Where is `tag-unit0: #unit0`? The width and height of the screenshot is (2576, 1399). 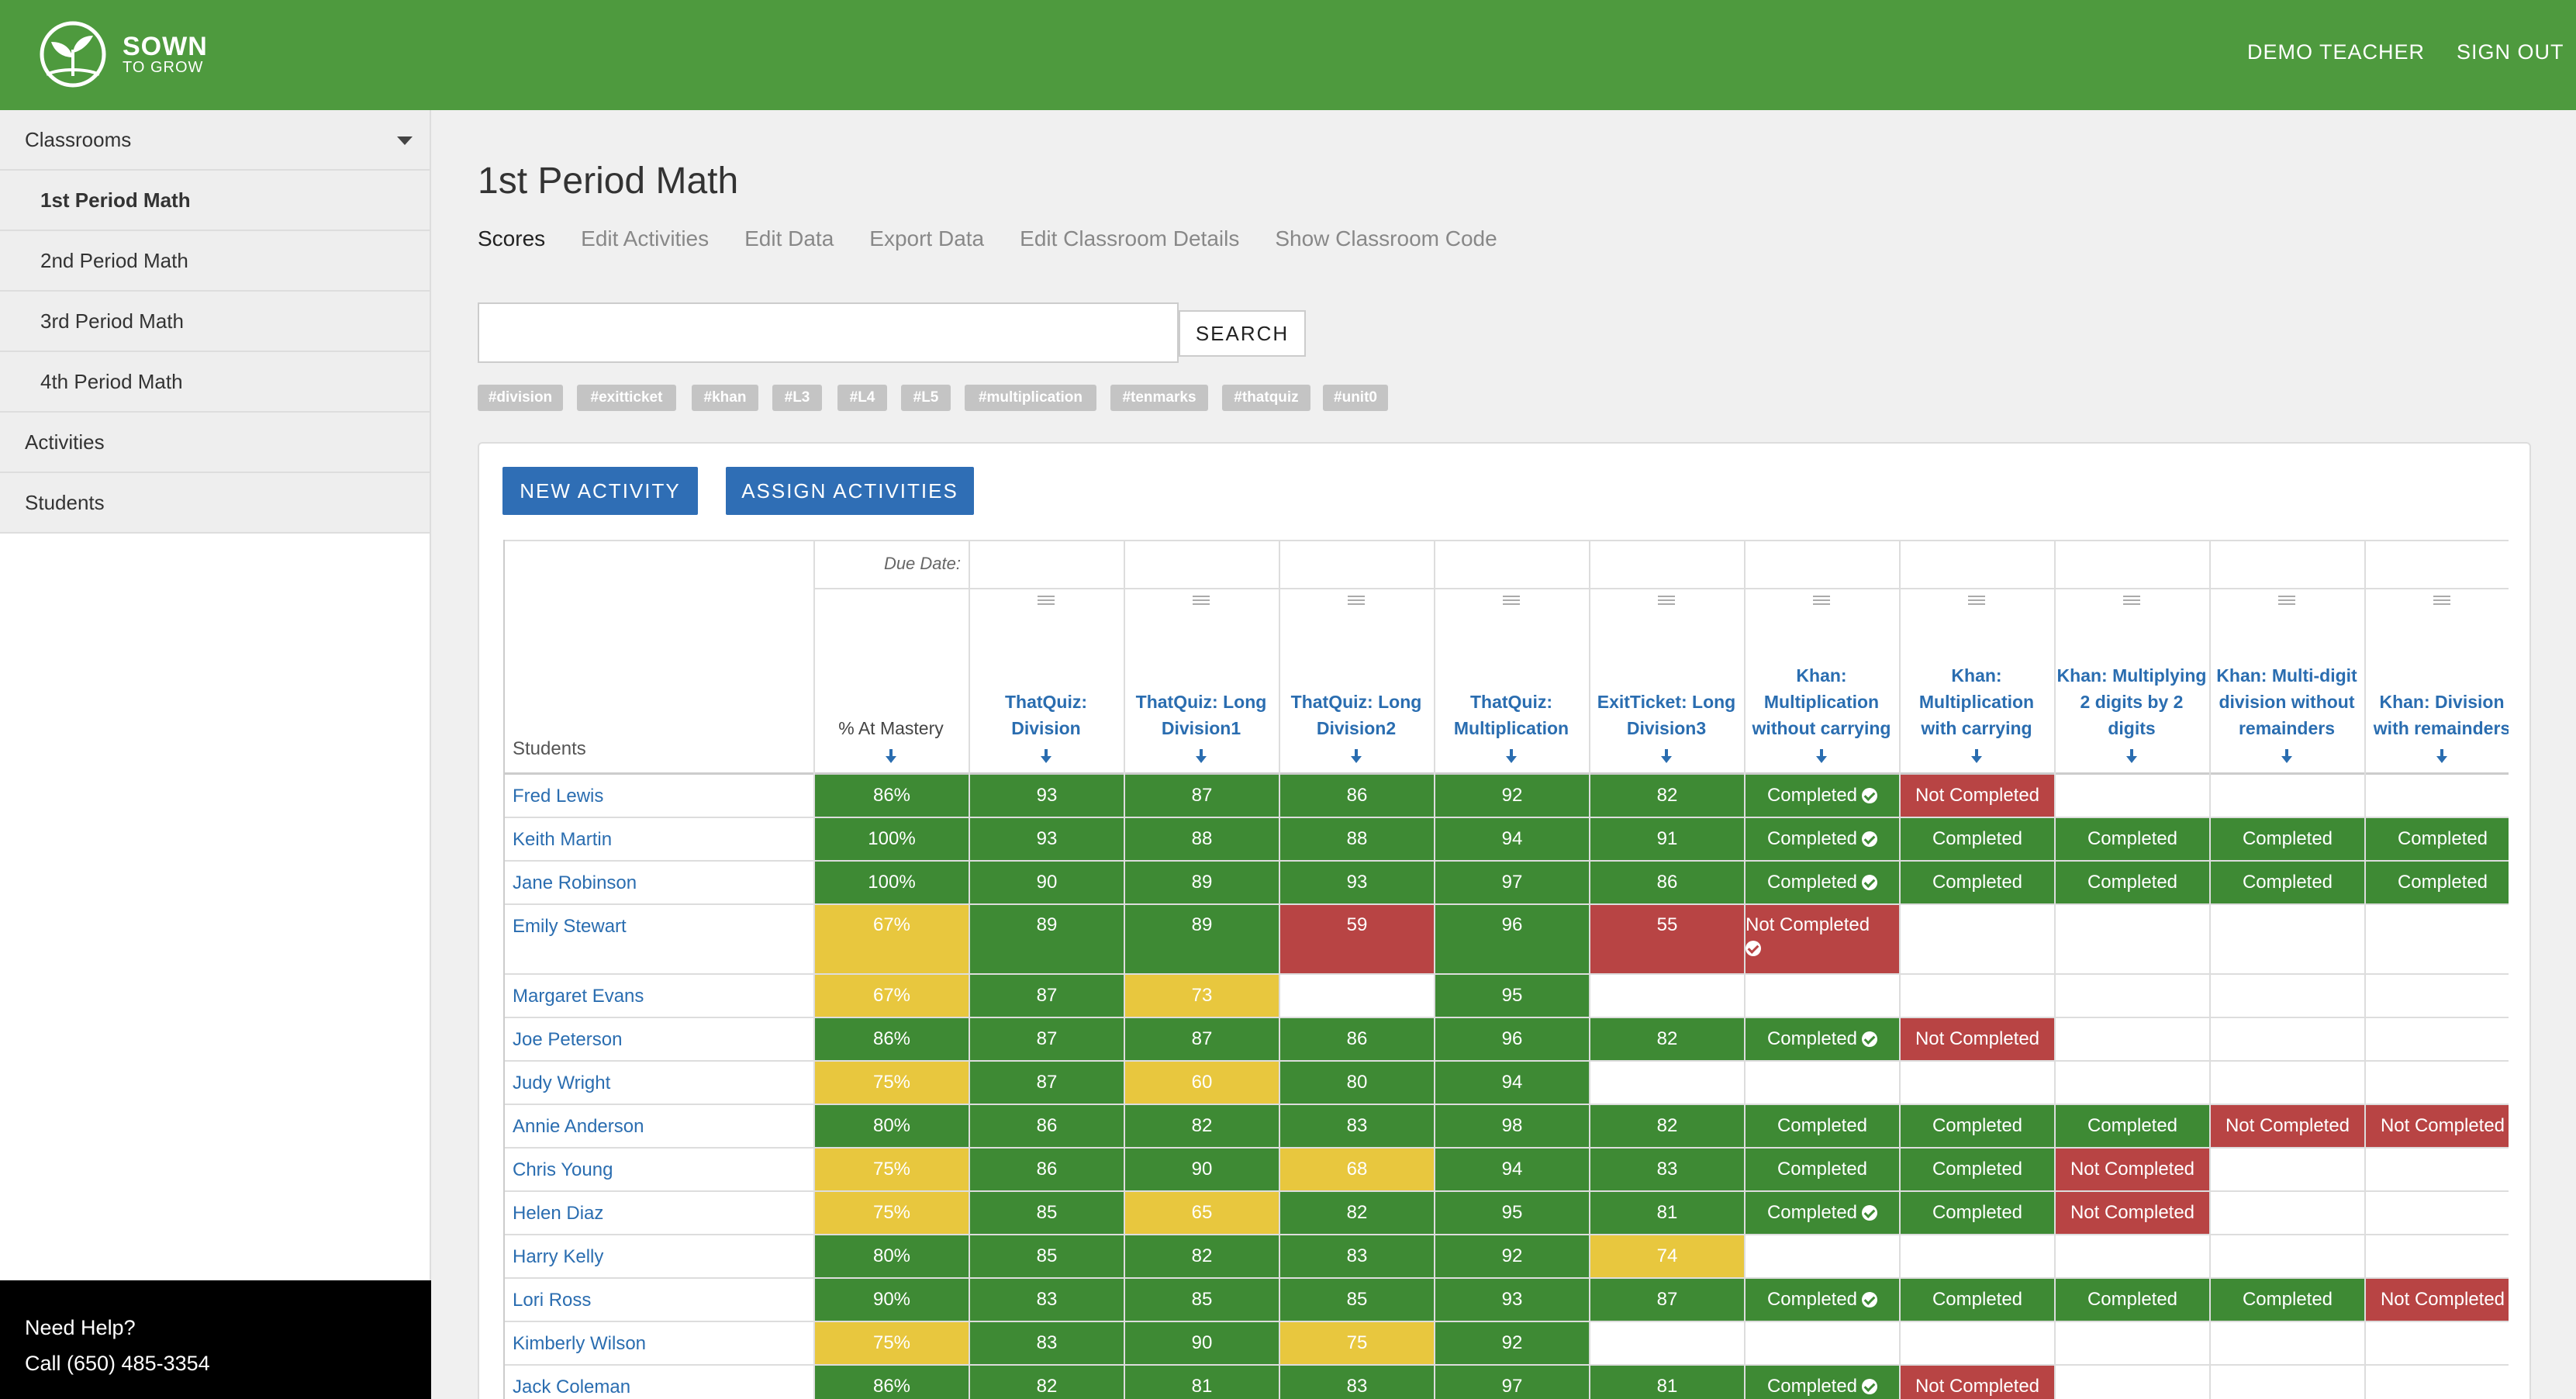
tag-unit0: #unit0 is located at coordinates (1356, 398).